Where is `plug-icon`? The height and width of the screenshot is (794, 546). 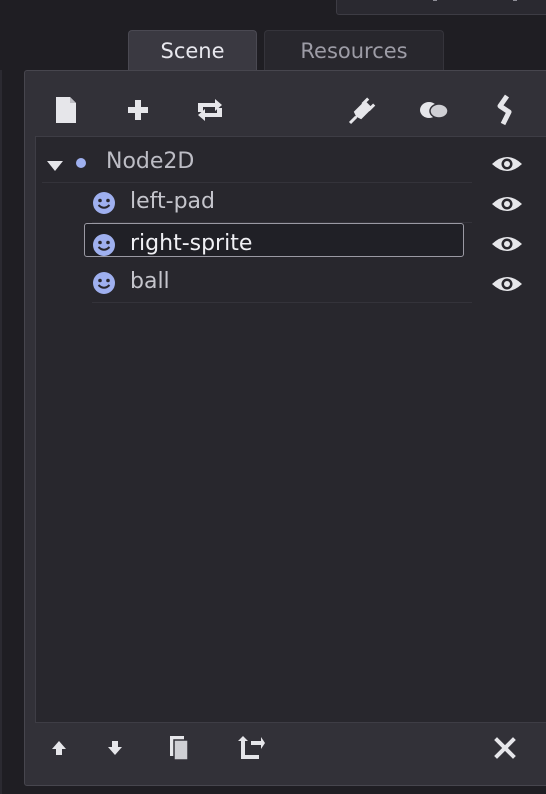 plug-icon is located at coordinates (362, 110).